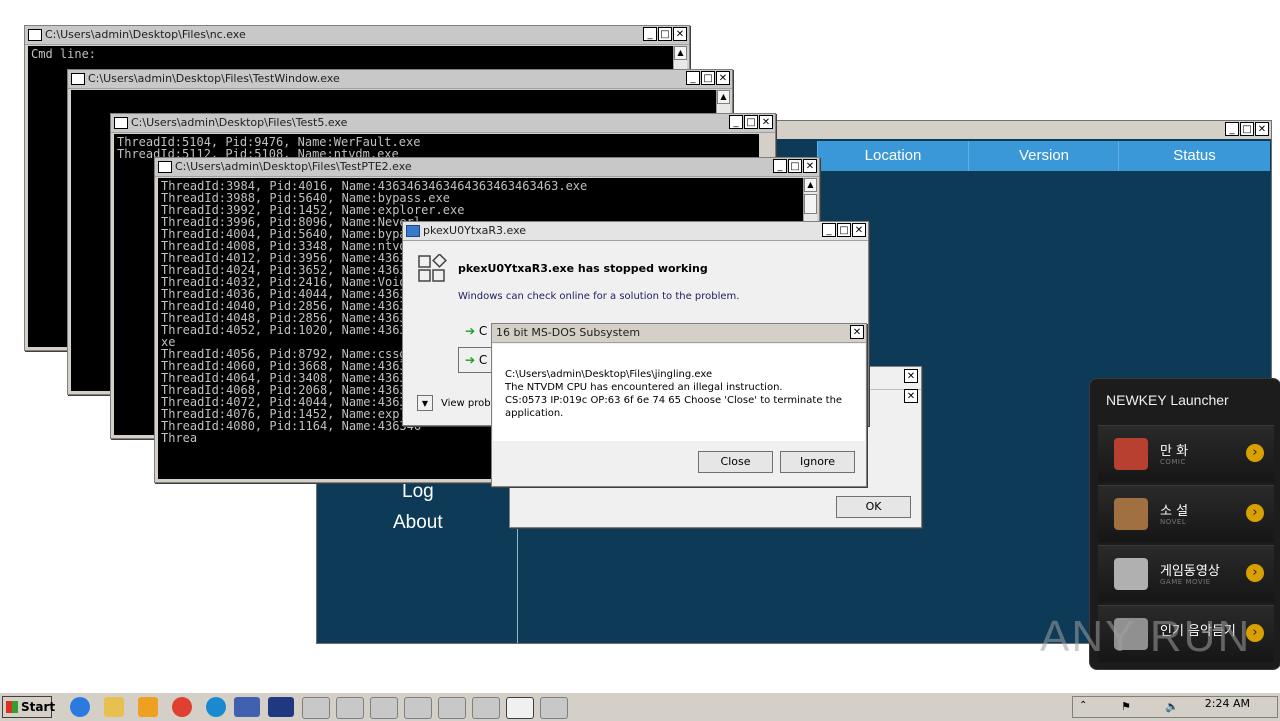 Image resolution: width=1280 pixels, height=721 pixels. What do you see at coordinates (418, 492) in the screenshot?
I see `nav-log: Log` at bounding box center [418, 492].